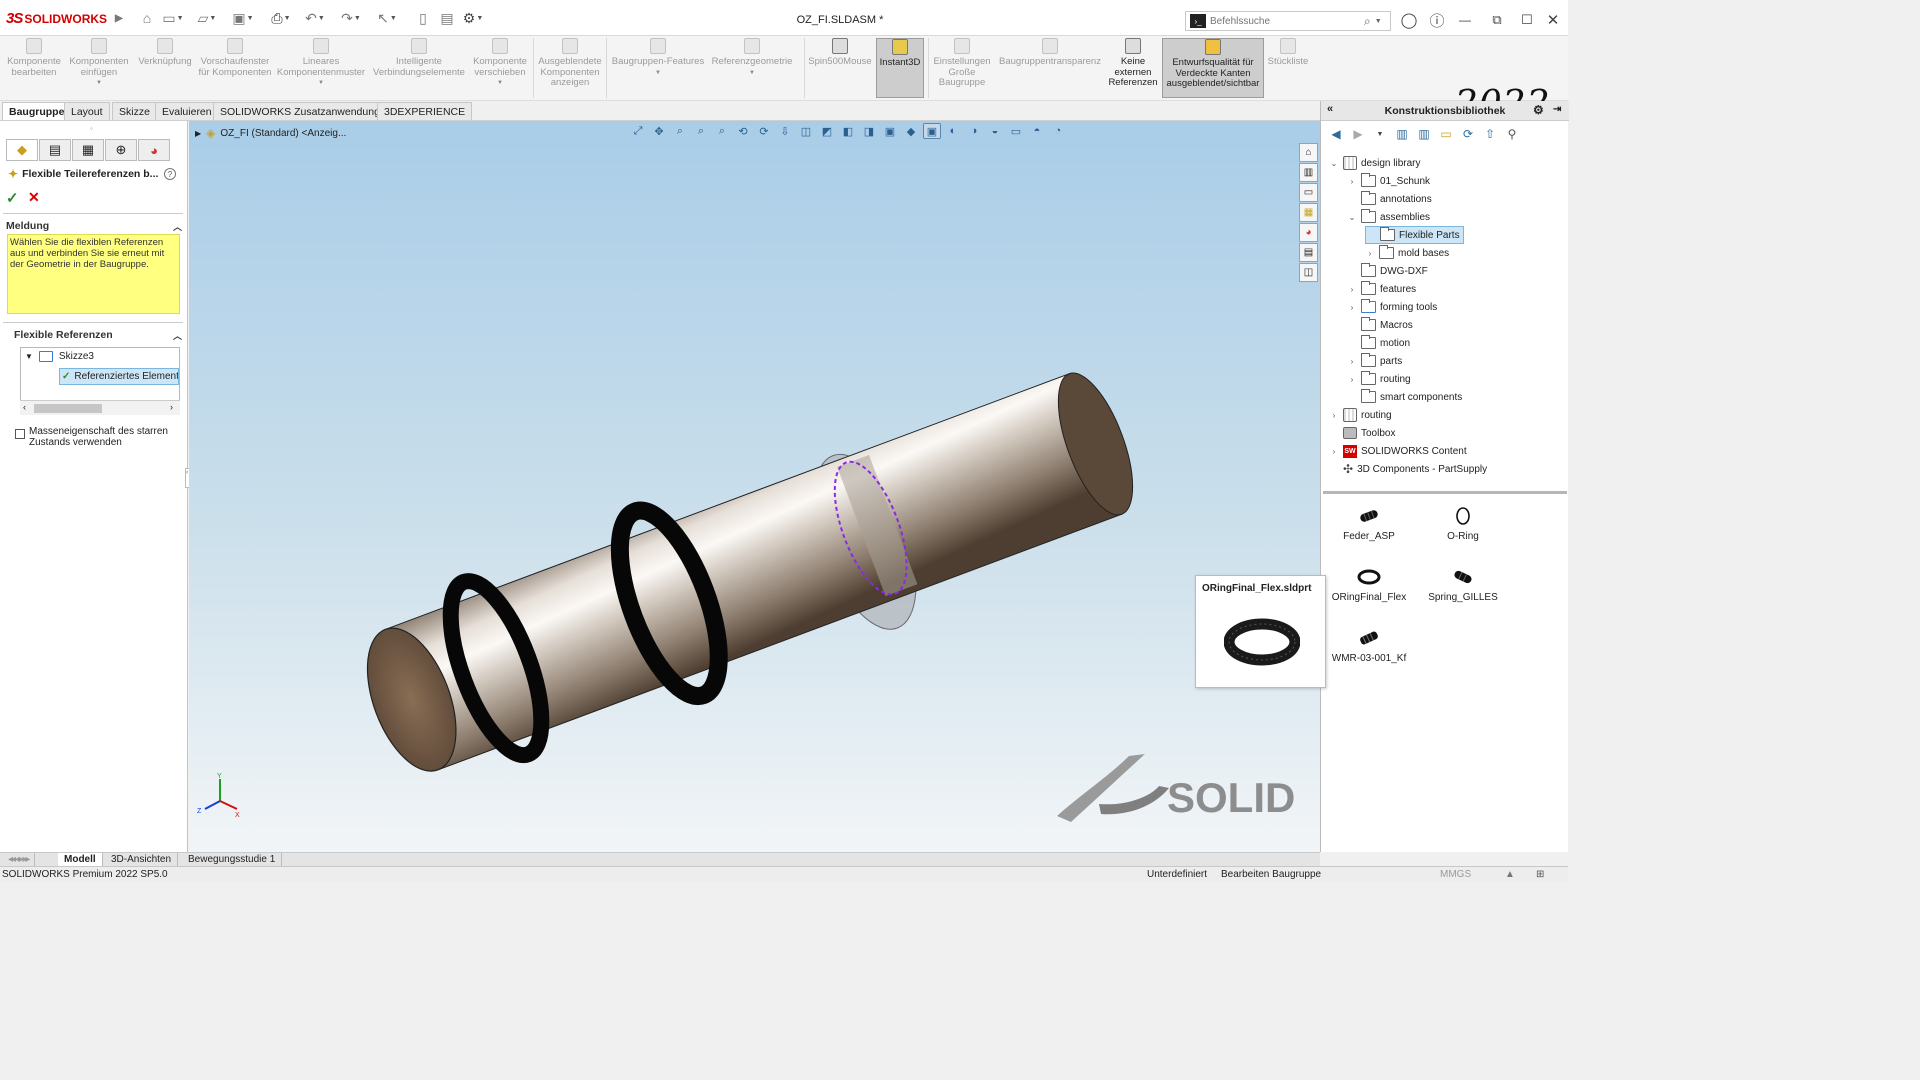 The image size is (1920, 1080). Describe the element at coordinates (1510, 874) in the screenshot. I see `unit-dropdown-icon: ▲` at that location.